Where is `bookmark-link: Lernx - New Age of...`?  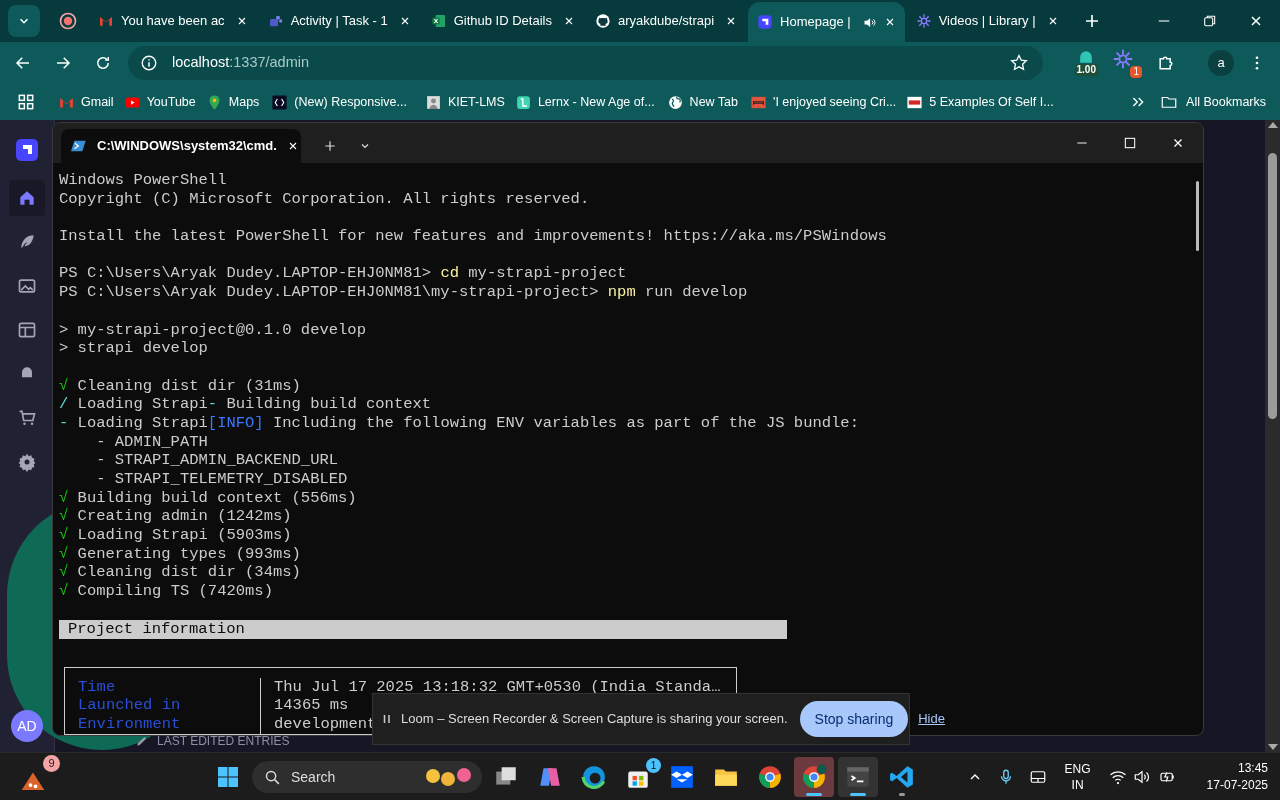
bookmark-link: Lernx - New Age of... is located at coordinates (584, 102).